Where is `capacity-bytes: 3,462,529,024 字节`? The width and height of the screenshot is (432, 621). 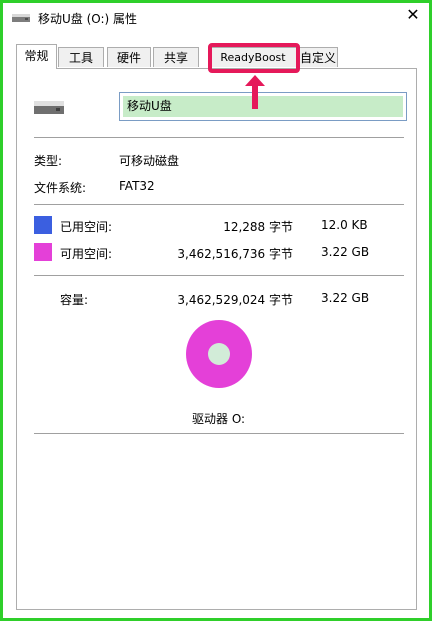
capacity-bytes: 3,462,529,024 字节 is located at coordinates (235, 300).